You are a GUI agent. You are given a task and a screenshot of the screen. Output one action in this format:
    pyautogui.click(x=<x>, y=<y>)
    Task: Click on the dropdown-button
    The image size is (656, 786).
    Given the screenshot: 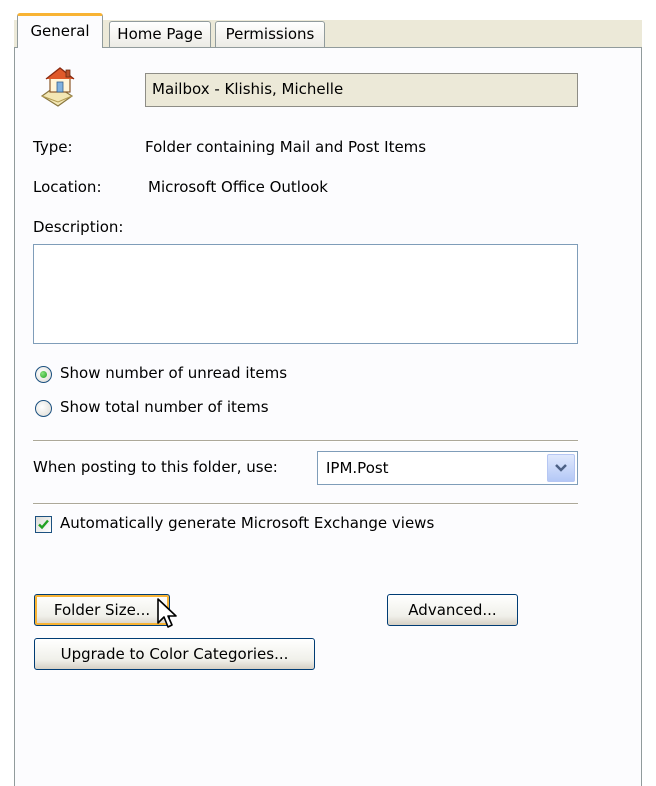 What is the action you would take?
    pyautogui.click(x=561, y=468)
    